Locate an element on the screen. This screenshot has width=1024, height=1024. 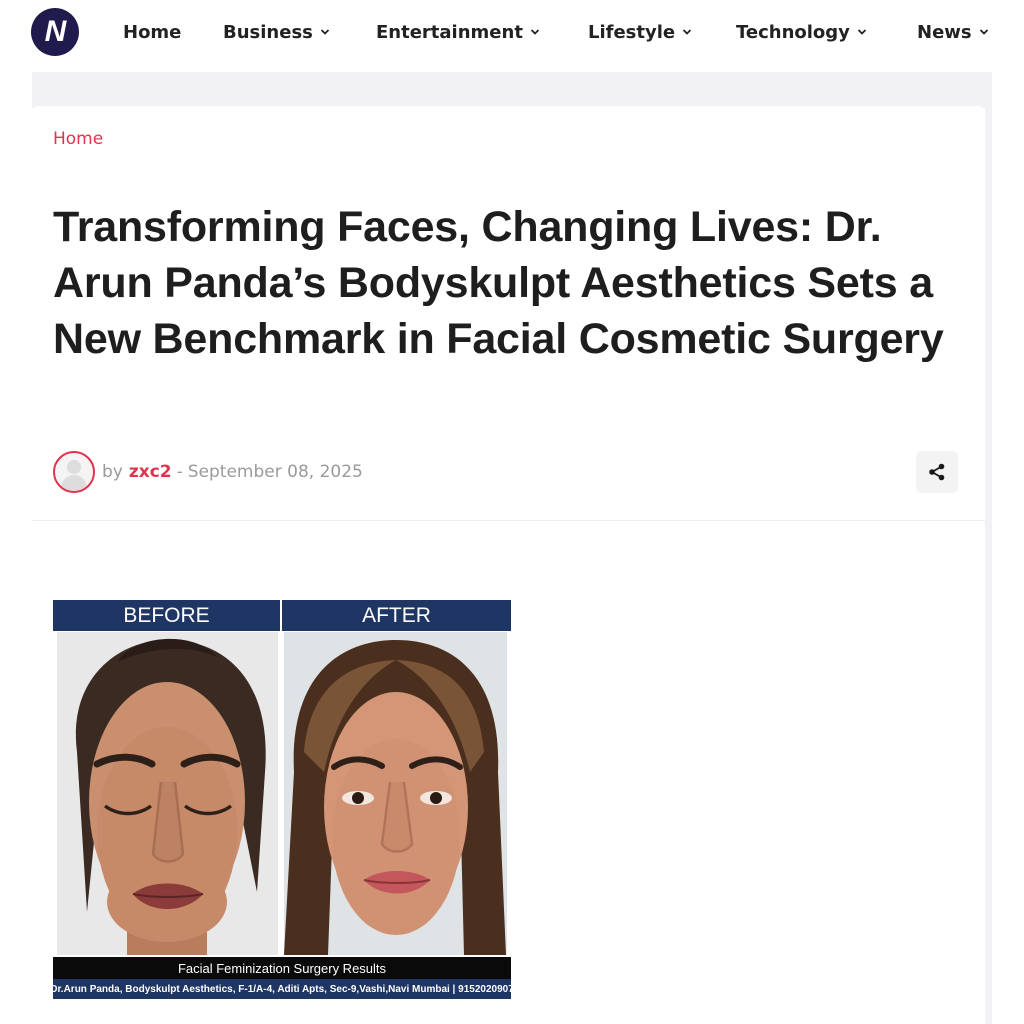
nav-news: News is located at coordinates (953, 32).